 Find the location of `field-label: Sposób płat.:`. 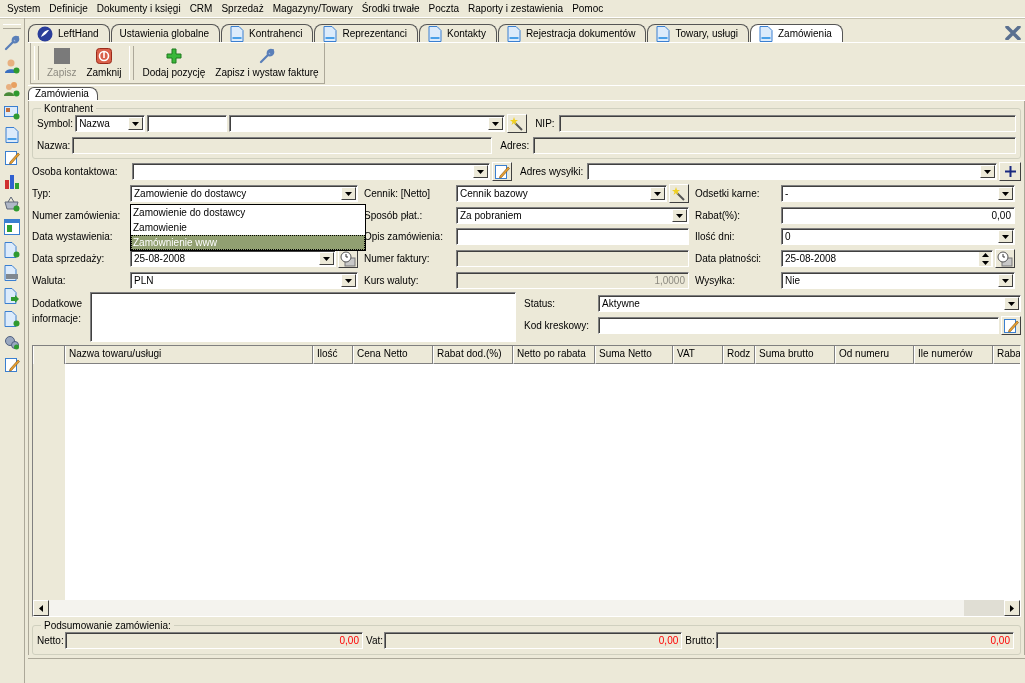

field-label: Sposób płat.: is located at coordinates (394, 215).